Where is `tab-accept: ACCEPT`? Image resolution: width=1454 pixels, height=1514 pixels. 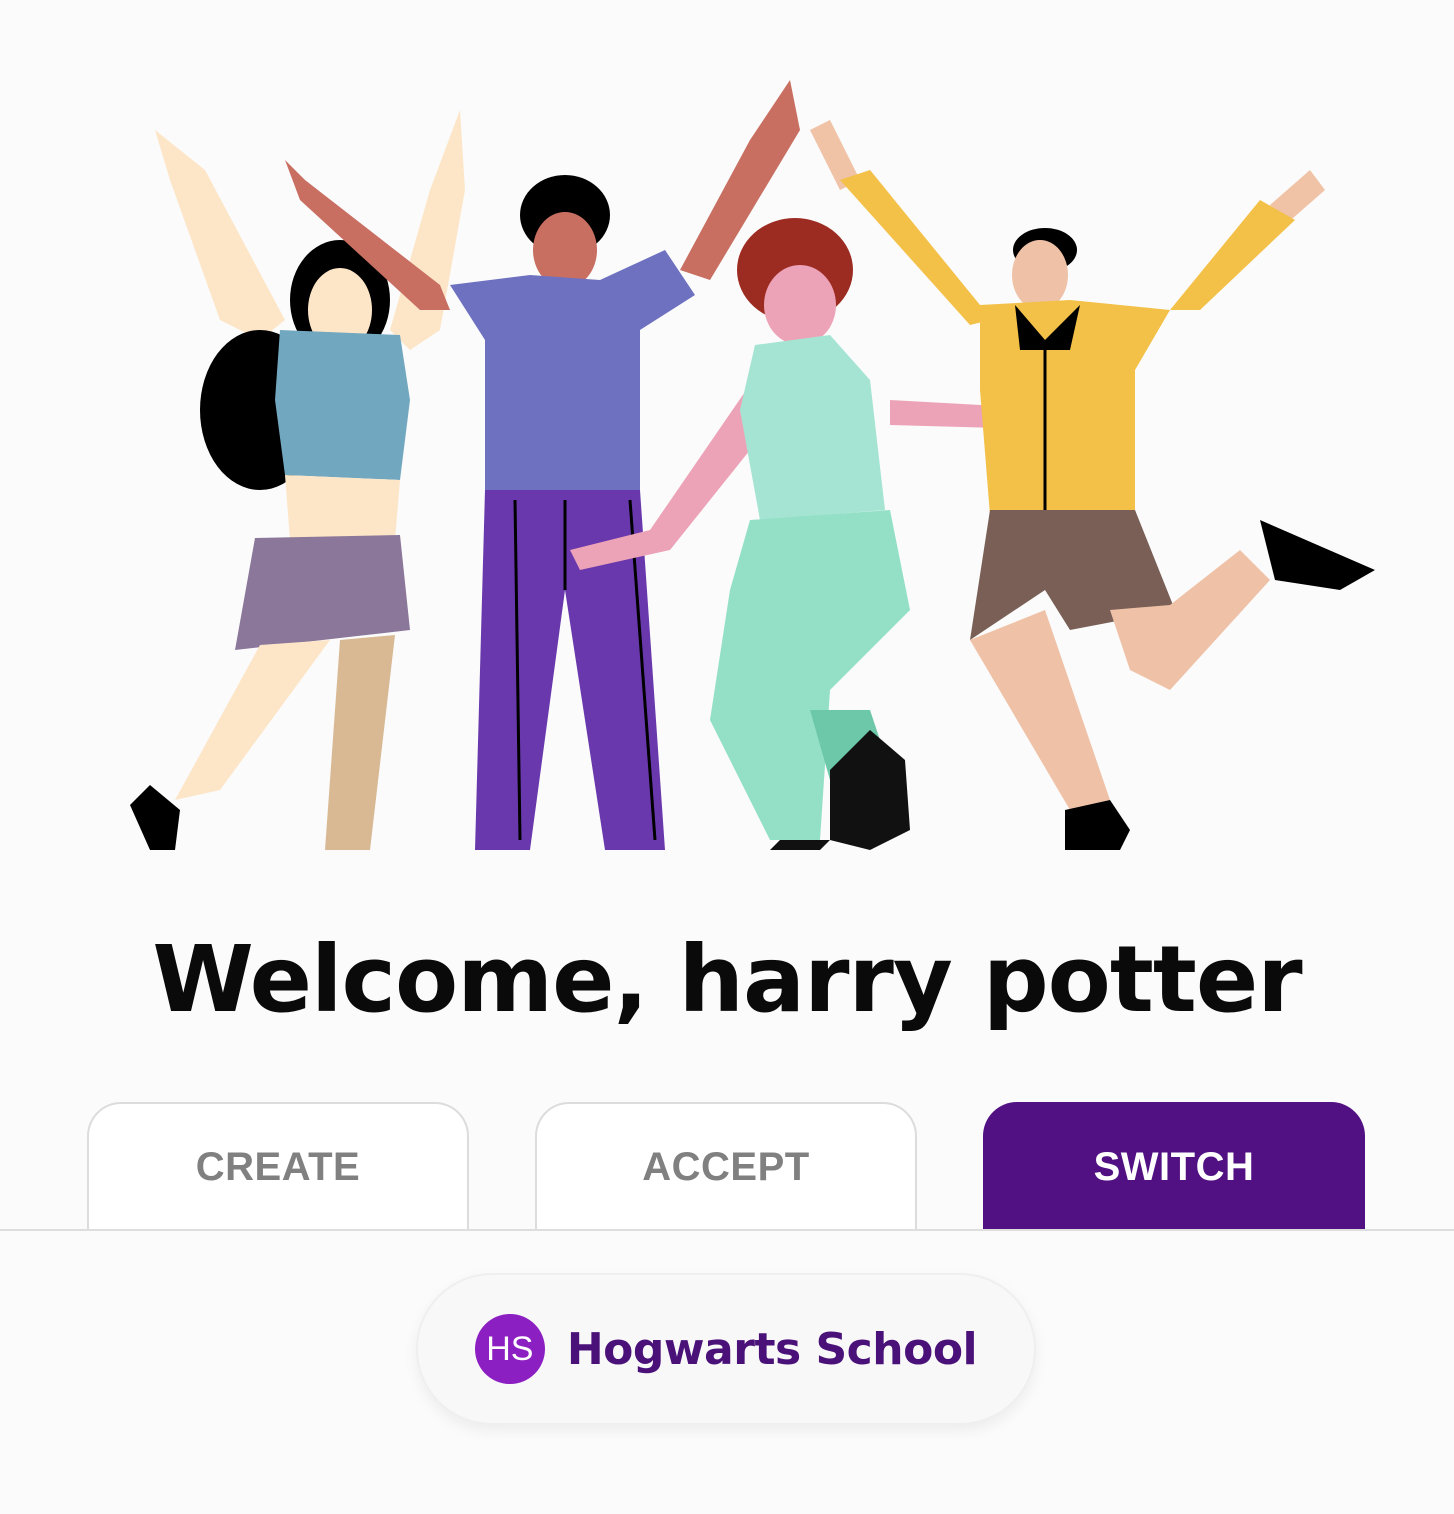 tab-accept: ACCEPT is located at coordinates (726, 1166).